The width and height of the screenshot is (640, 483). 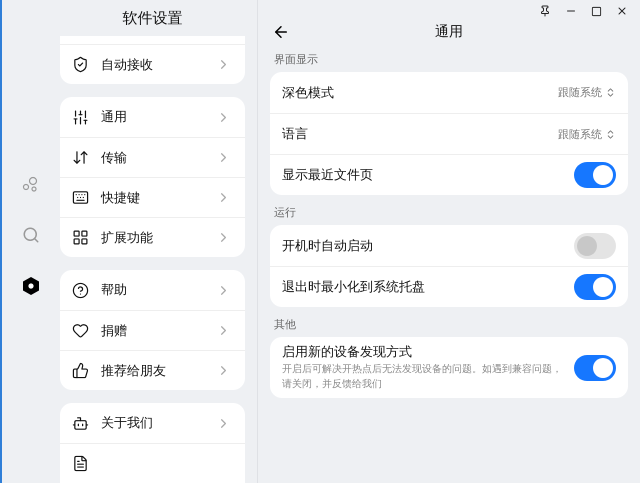 I want to click on pin-button, so click(x=545, y=11).